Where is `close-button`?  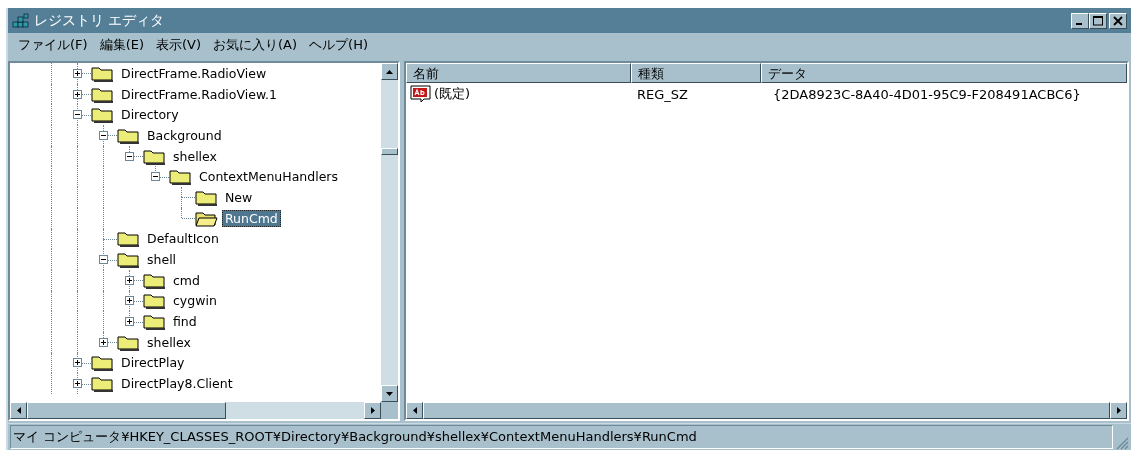
close-button is located at coordinates (1118, 20).